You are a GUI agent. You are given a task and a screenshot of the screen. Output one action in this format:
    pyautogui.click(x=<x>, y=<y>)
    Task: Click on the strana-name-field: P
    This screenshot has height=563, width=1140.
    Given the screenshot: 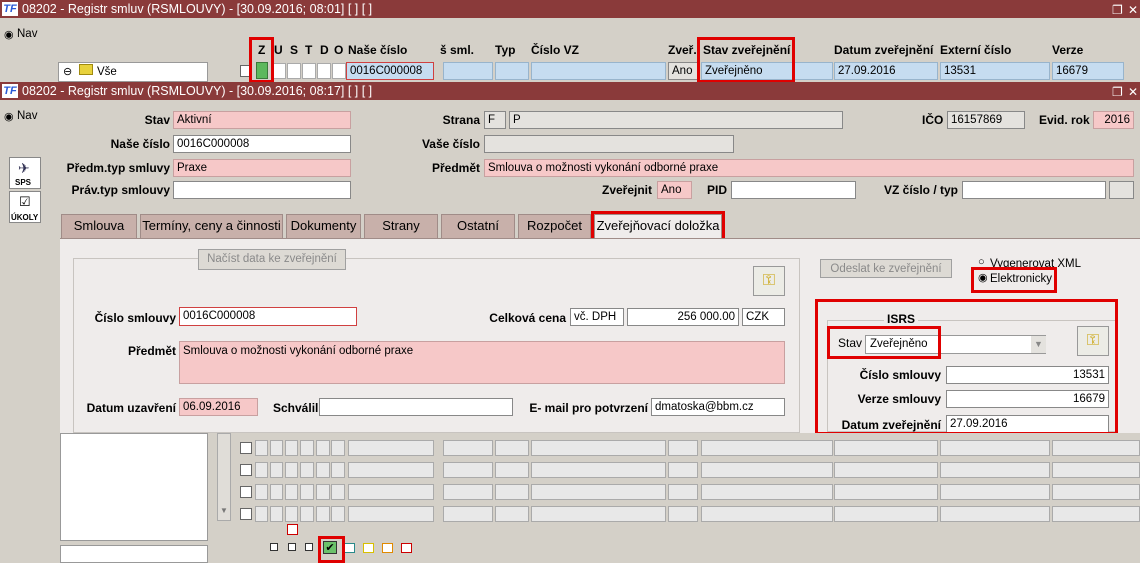 What is the action you would take?
    pyautogui.click(x=676, y=120)
    